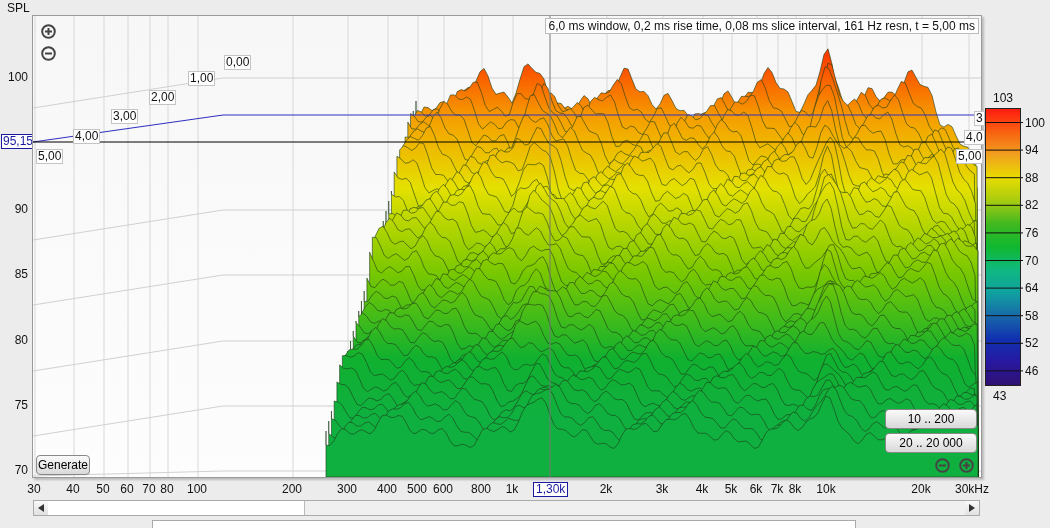 The height and width of the screenshot is (528, 1050). Describe the element at coordinates (176, 508) in the screenshot. I see `scrollbar-thumb` at that location.